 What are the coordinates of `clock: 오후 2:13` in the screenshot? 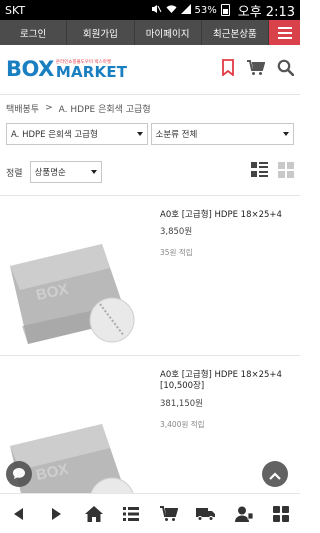 It's located at (266, 12).